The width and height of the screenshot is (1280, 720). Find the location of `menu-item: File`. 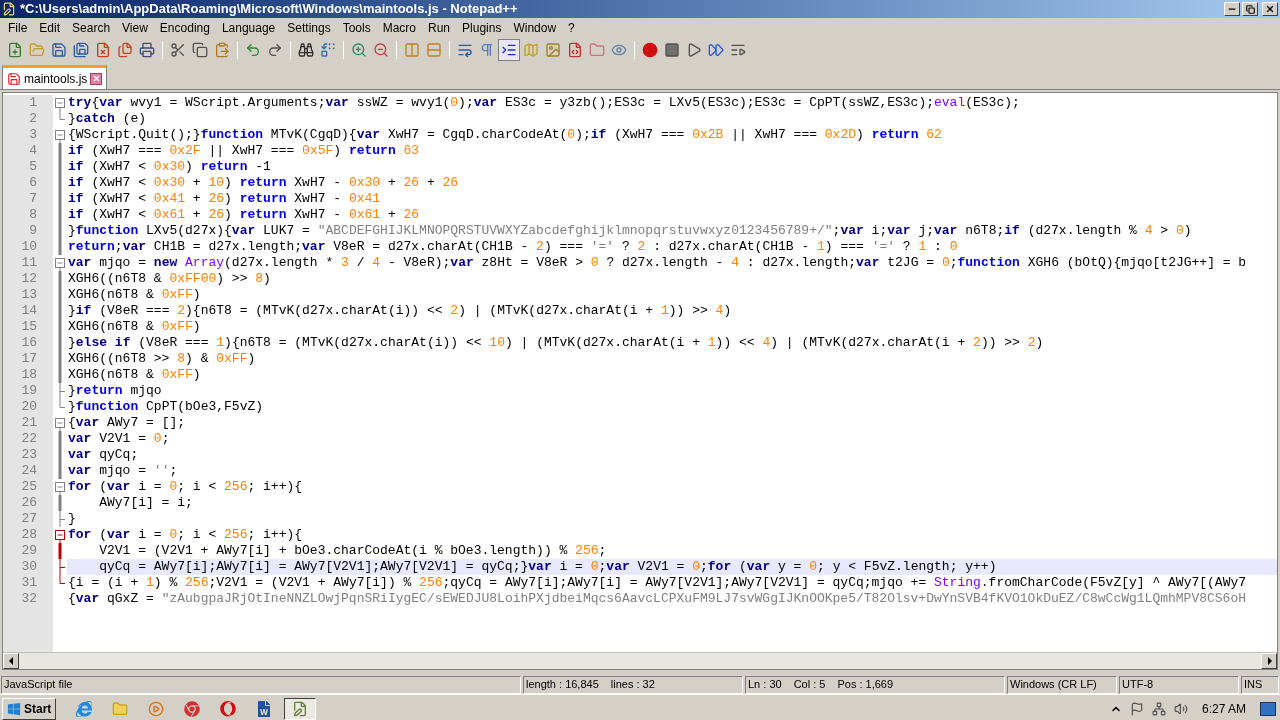

menu-item: File is located at coordinates (18, 28).